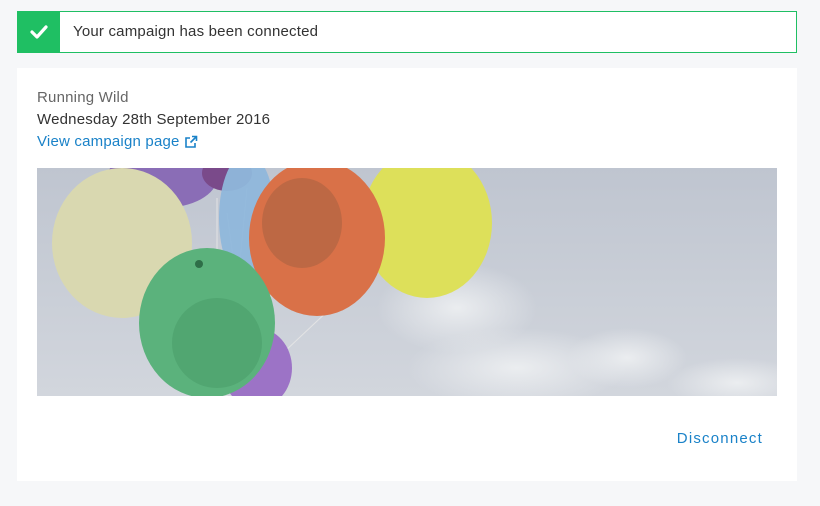  What do you see at coordinates (196, 31) in the screenshot?
I see `alert-message: Your campaign has been connected` at bounding box center [196, 31].